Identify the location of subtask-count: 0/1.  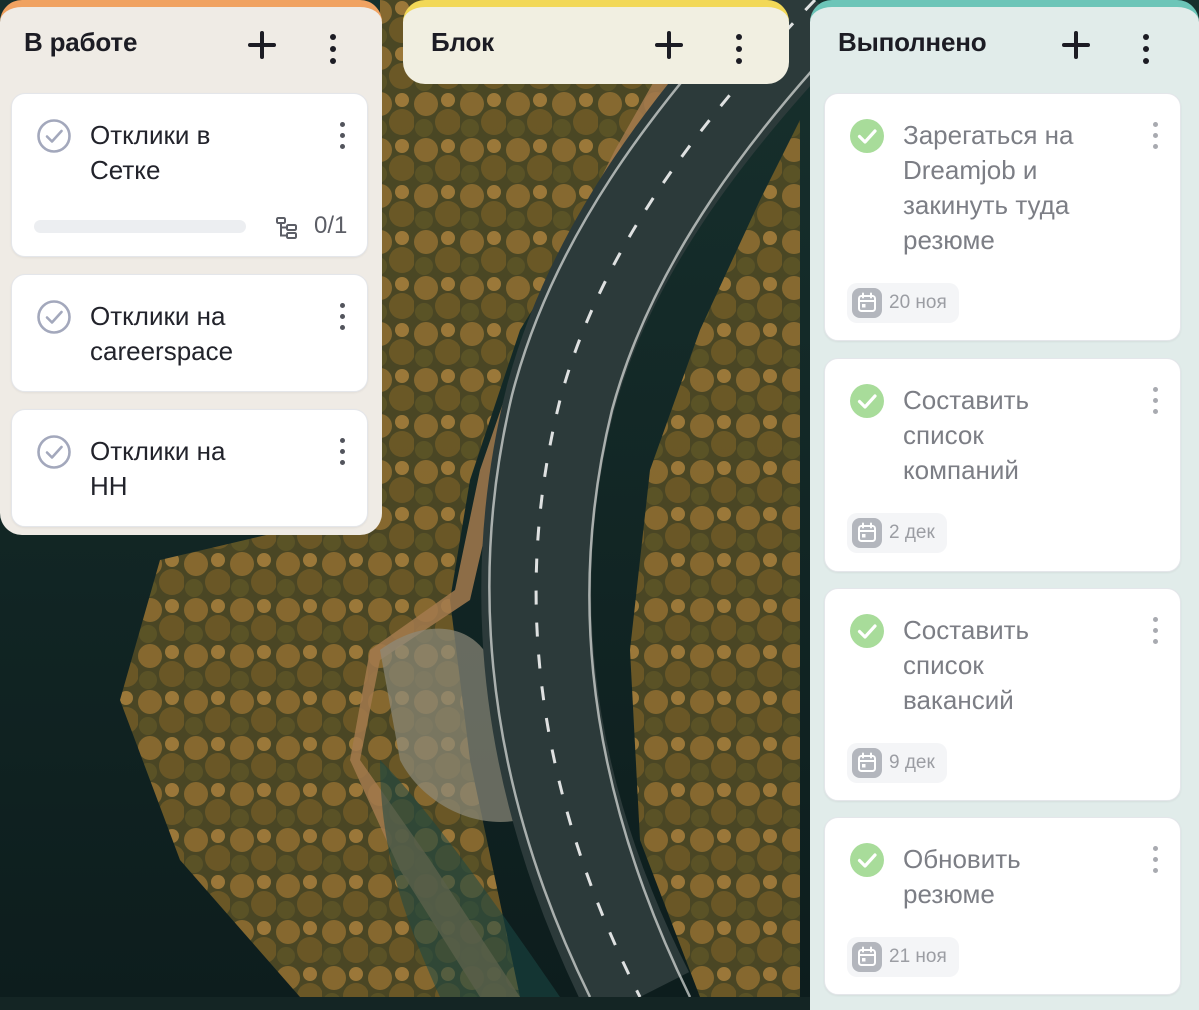
(331, 225).